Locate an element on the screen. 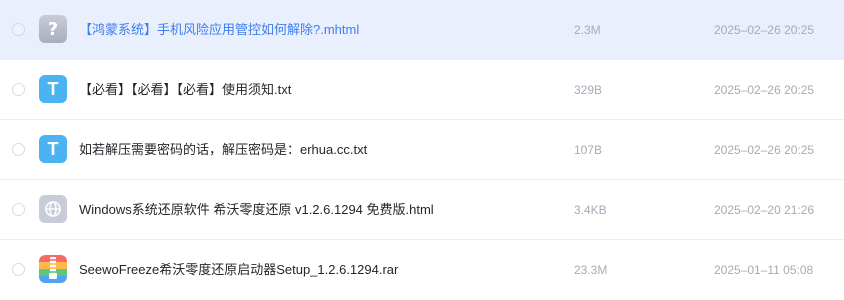 The image size is (844, 300). globe-icon is located at coordinates (53, 209).